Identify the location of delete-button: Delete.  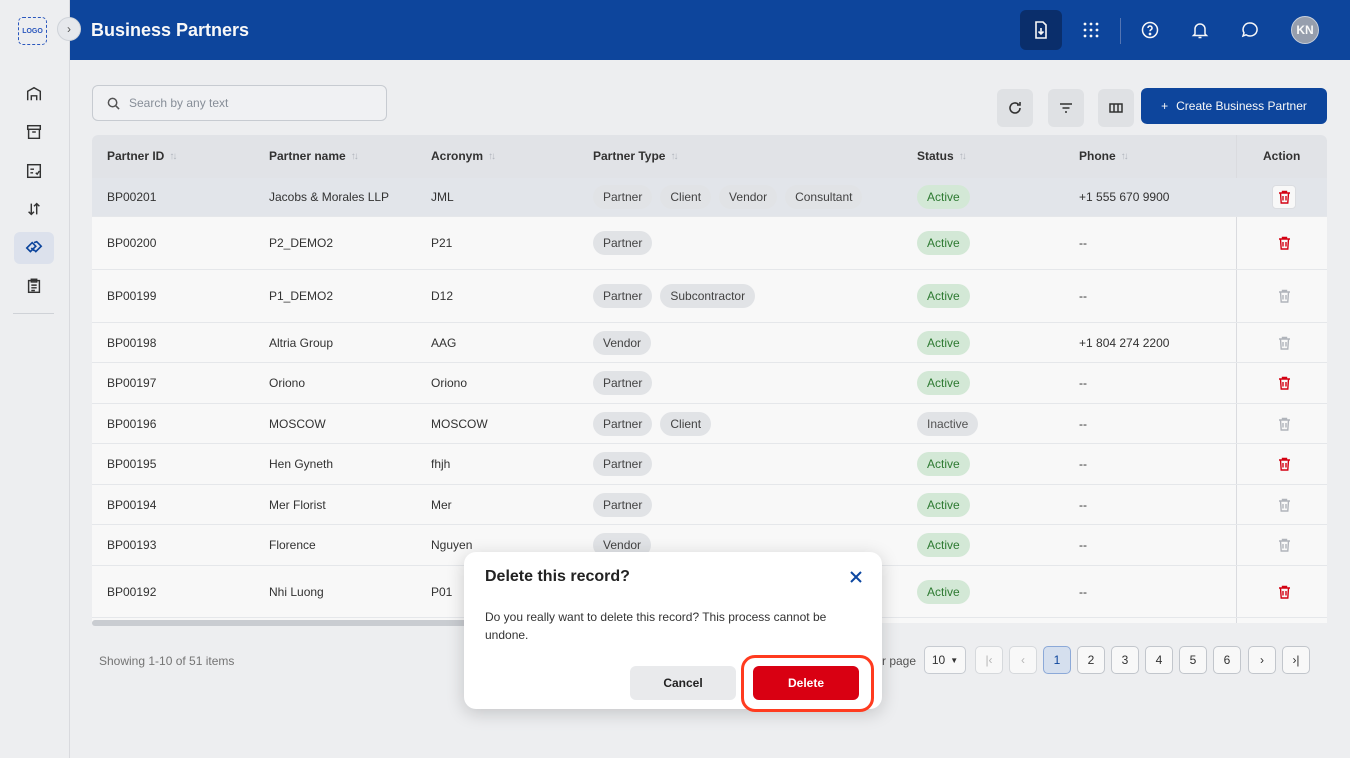
(806, 683).